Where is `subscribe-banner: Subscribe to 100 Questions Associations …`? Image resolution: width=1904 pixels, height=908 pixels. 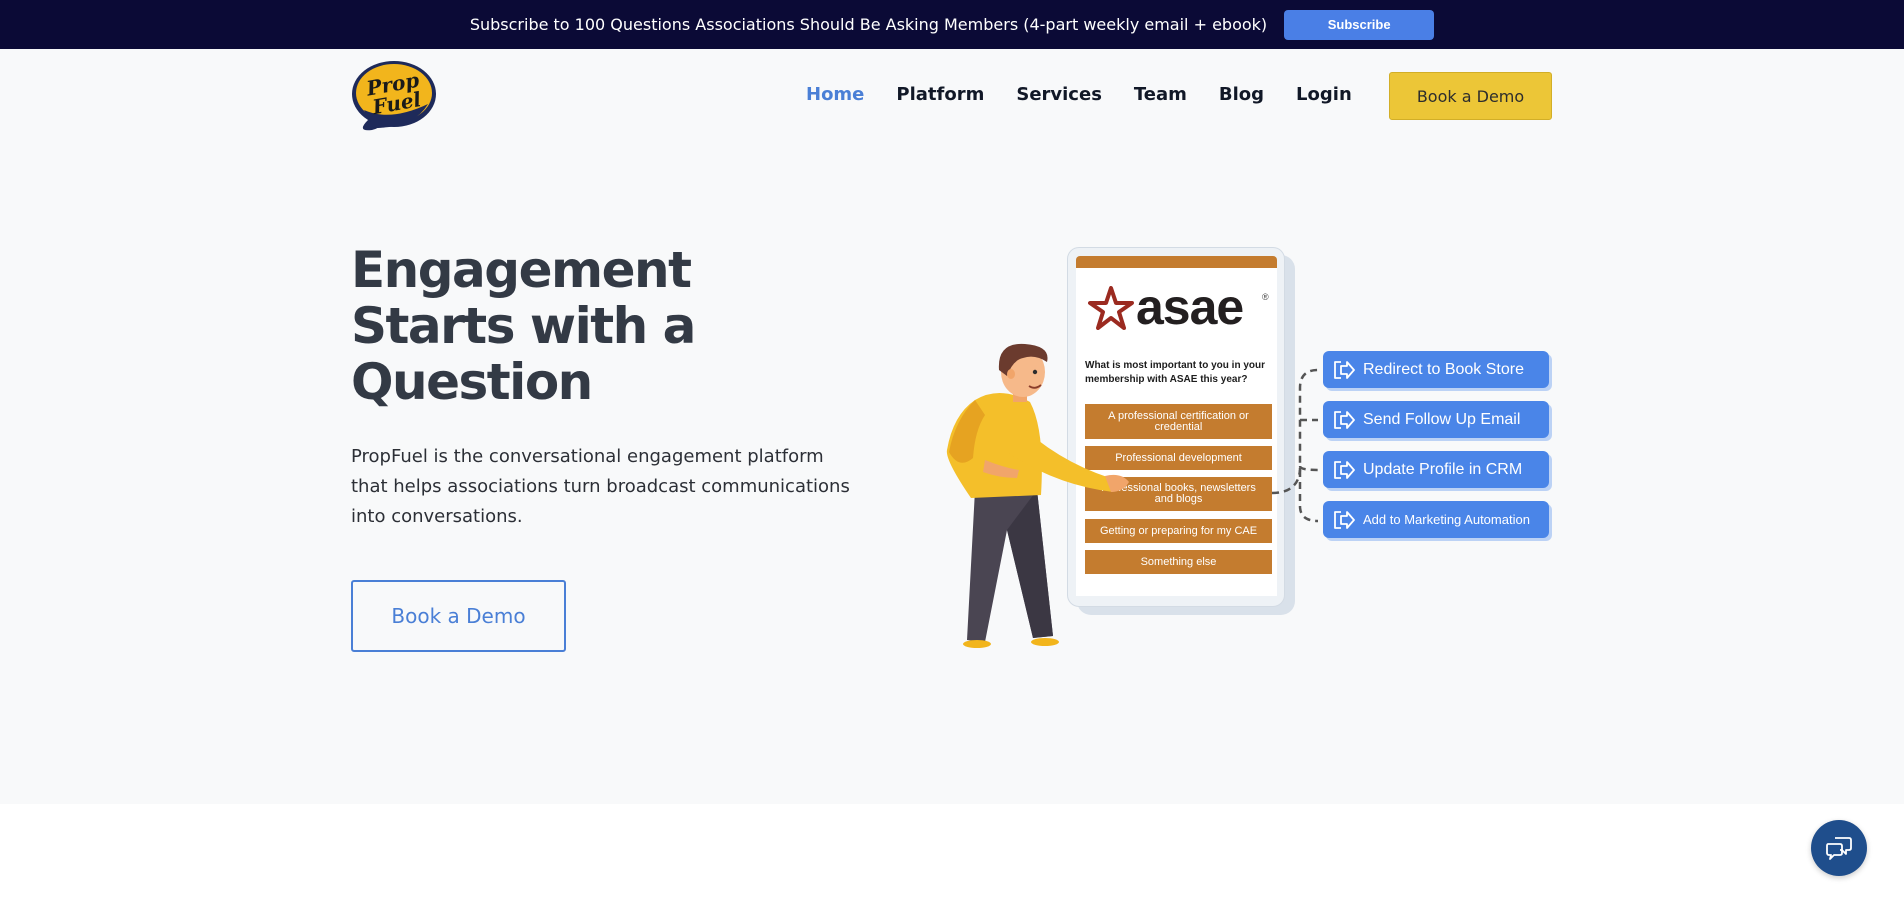
subscribe-banner: Subscribe to 100 Questions Associations … is located at coordinates (952, 24).